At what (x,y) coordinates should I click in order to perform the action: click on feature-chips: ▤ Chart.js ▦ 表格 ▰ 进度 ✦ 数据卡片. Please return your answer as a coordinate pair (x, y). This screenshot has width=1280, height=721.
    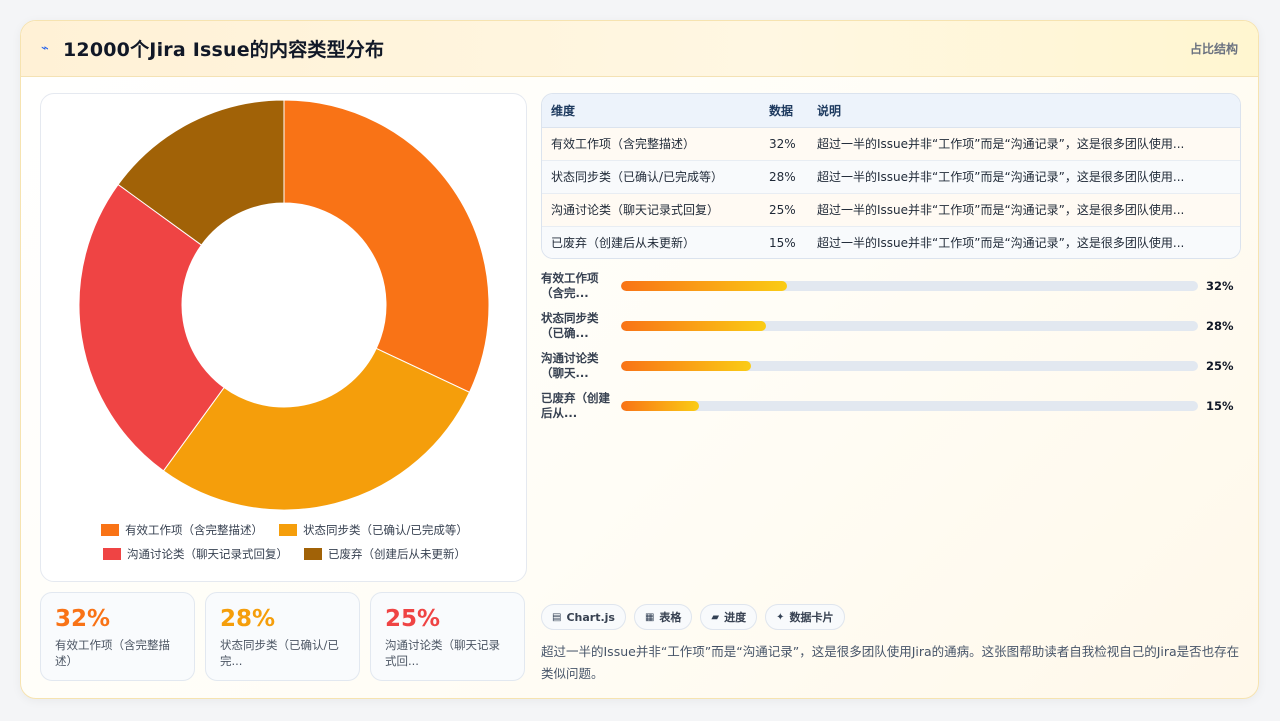
    Looking at the image, I should click on (693, 617).